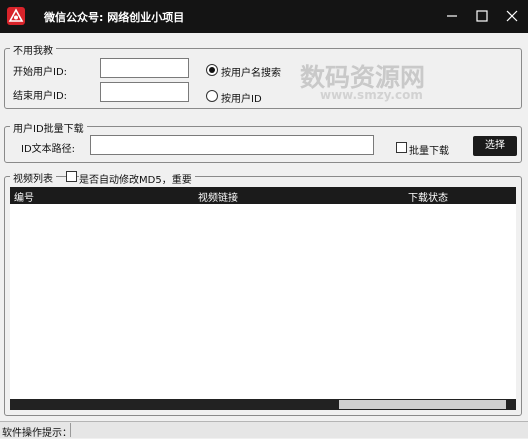  Describe the element at coordinates (48, 127) in the screenshot. I see `batch-download-legend: 用户ID批量下载` at that location.